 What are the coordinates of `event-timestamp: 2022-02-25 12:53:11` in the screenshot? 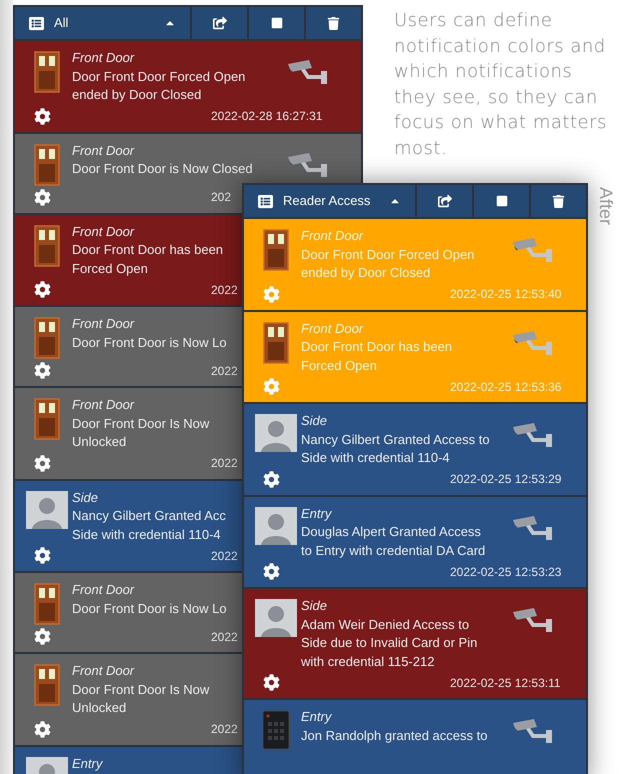 It's located at (505, 683).